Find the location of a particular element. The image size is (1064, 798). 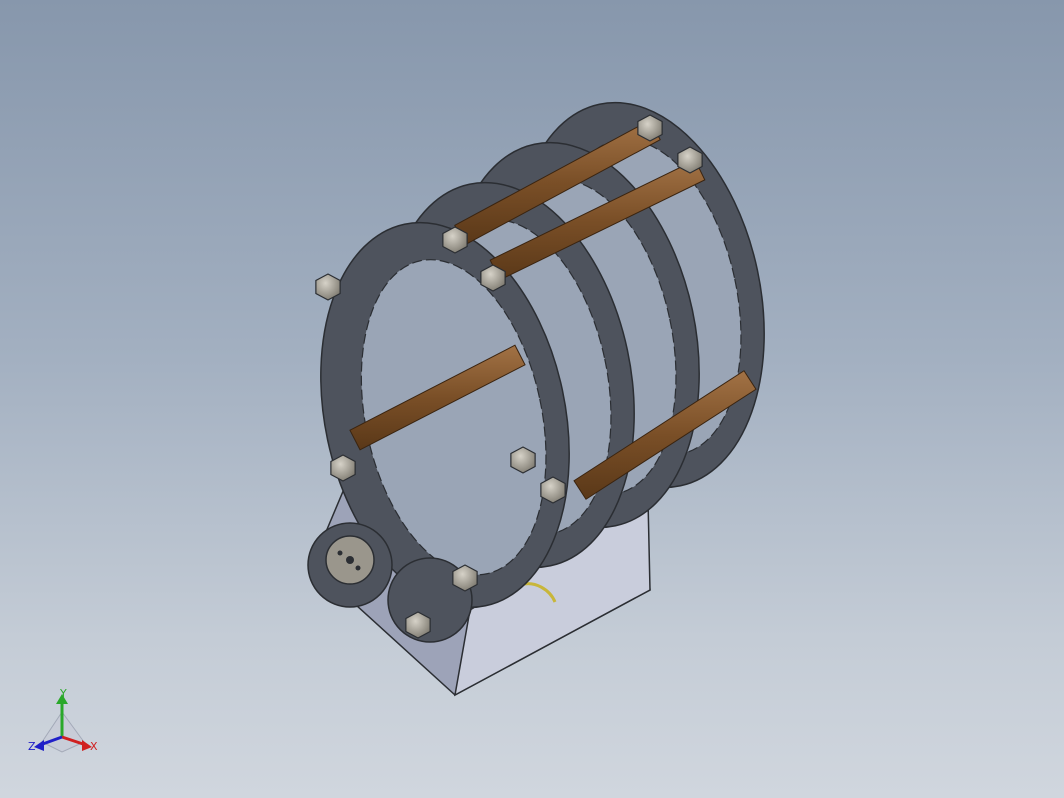

triad-y-label: Y is located at coordinates (63, 693).